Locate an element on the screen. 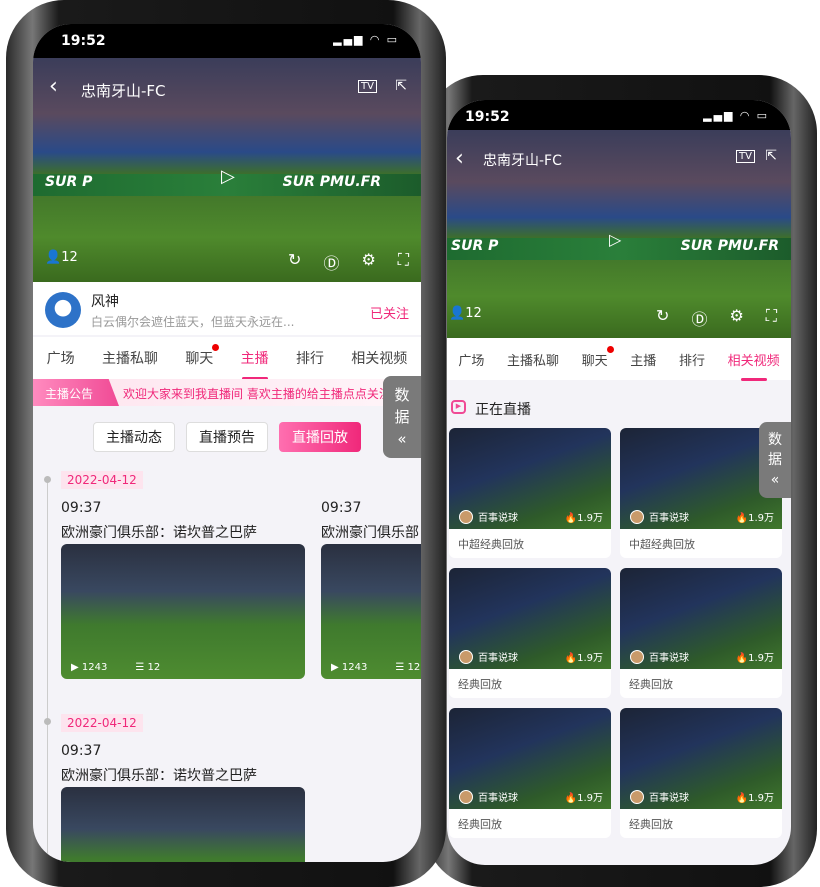 Image resolution: width=820 pixels, height=887 pixels. anchor-name: 风神 is located at coordinates (105, 302).